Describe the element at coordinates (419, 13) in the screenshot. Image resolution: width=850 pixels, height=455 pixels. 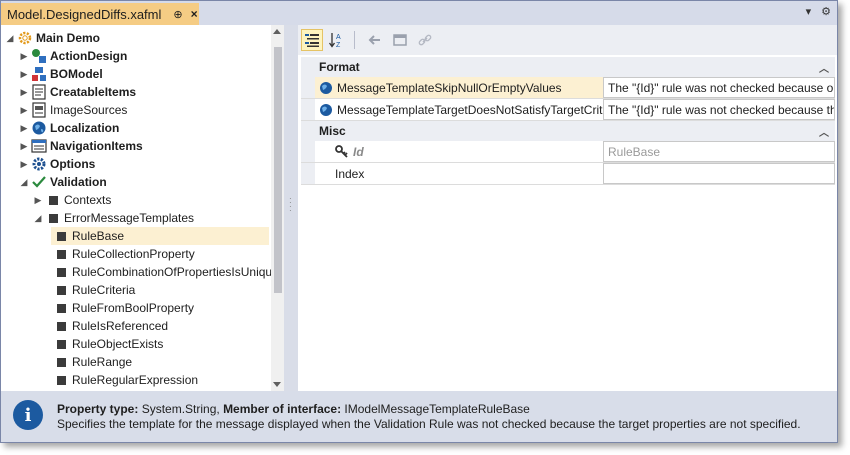
I see `document-tab-strip: Model.DesignedDiffs.xafml ⊕ × ▾ ⚙` at that location.